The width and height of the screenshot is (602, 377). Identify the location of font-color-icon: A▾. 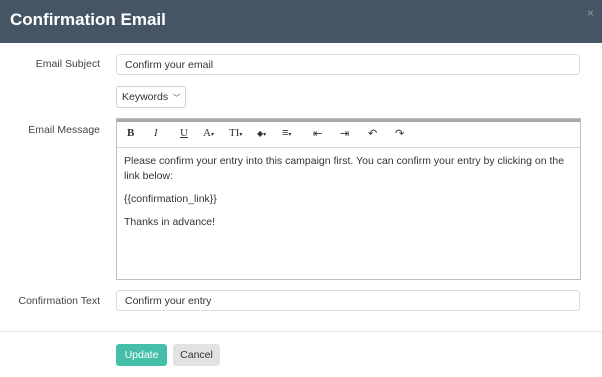
(208, 133).